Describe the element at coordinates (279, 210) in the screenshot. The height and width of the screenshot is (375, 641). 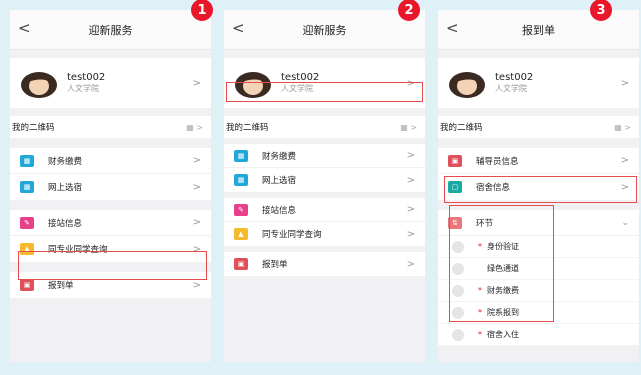
I see `menu-item-label: 接站信息` at that location.